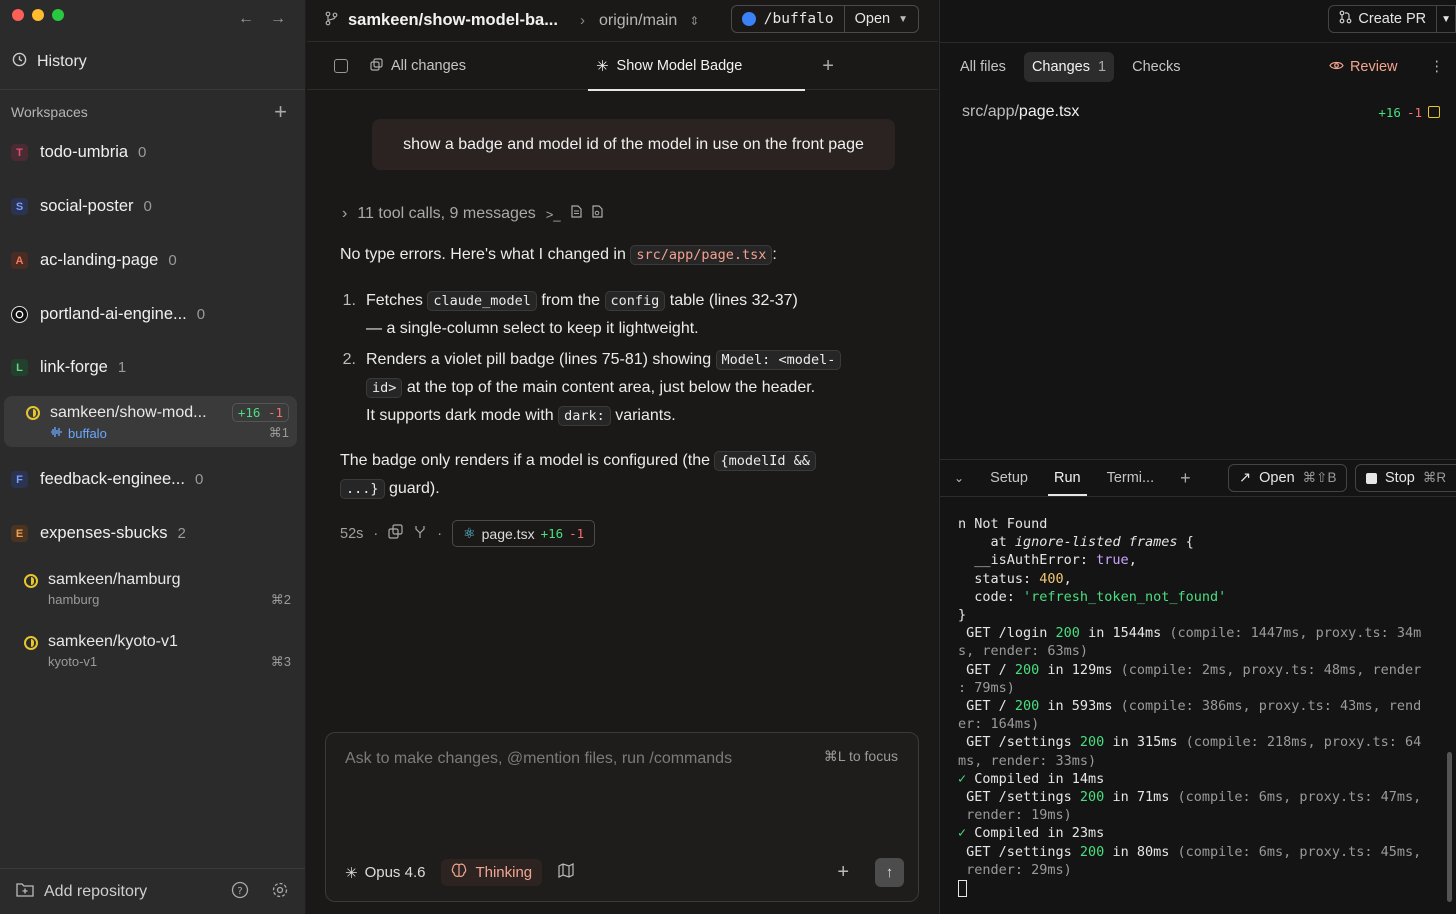  I want to click on terminal-line: __isAuthError: true,, so click(1047, 560).